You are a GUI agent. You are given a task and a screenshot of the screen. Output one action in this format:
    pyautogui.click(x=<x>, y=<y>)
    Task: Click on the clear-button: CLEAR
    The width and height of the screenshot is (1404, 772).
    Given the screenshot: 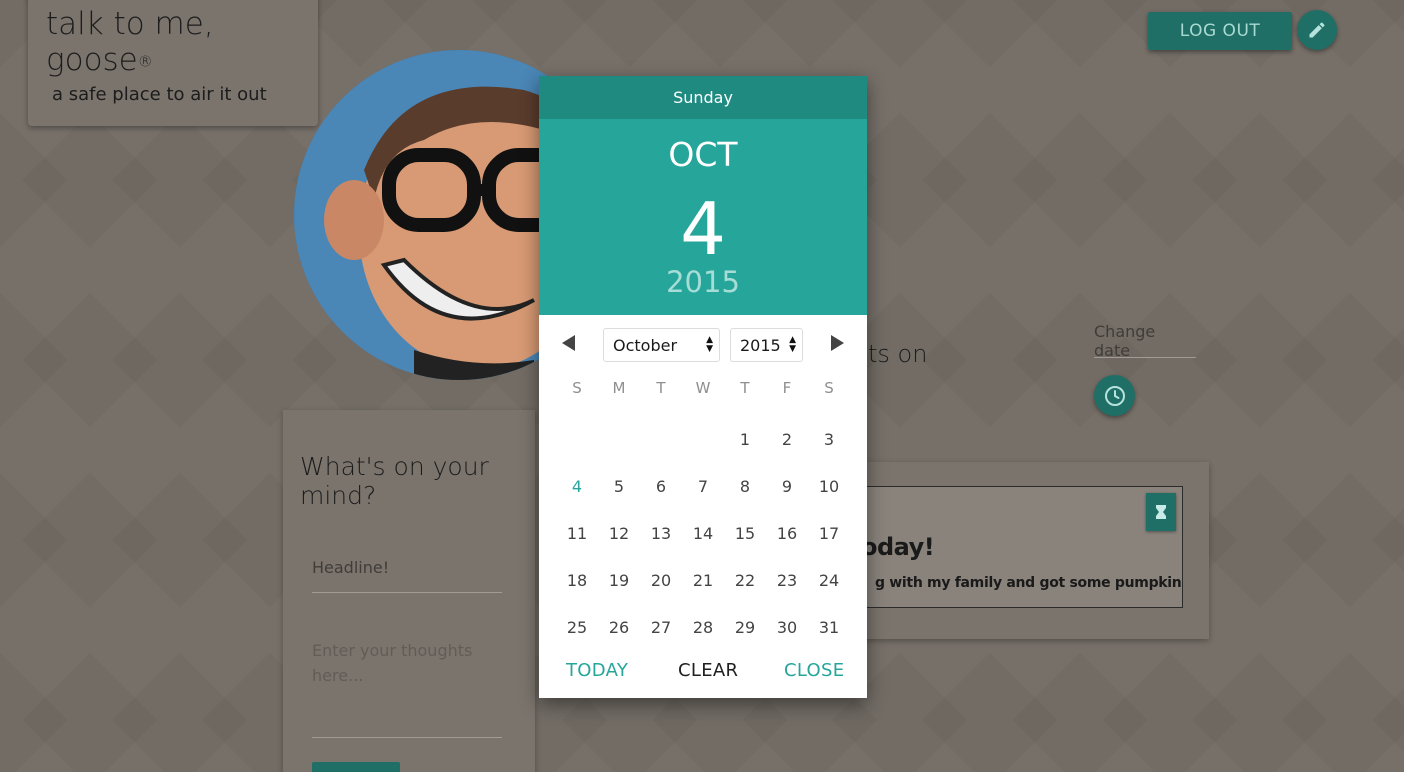 What is the action you would take?
    pyautogui.click(x=708, y=670)
    